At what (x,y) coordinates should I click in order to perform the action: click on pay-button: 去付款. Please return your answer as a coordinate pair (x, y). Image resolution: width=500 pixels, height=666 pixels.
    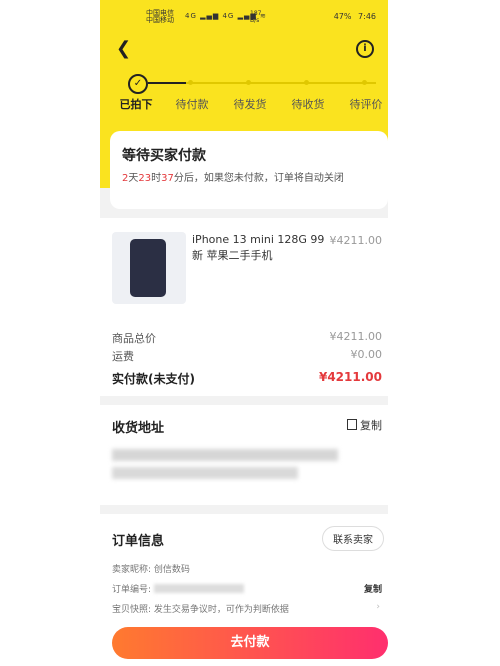
    Looking at the image, I should click on (250, 643).